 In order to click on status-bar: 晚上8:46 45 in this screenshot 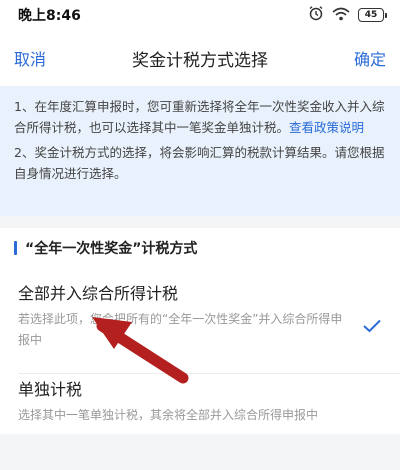, I will do `click(200, 15)`.